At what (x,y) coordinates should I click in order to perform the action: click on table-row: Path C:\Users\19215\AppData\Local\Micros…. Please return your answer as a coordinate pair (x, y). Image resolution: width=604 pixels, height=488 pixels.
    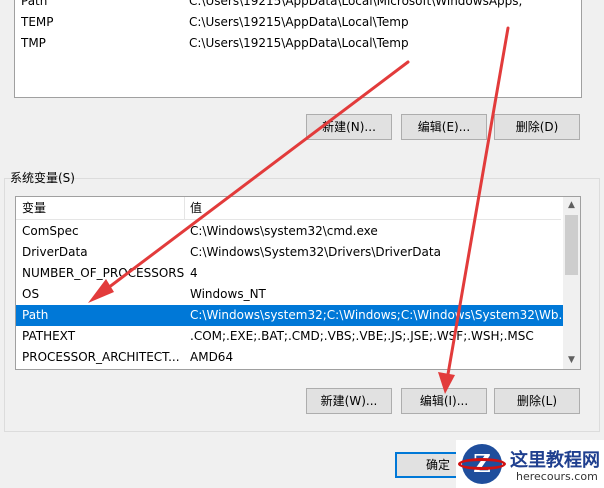
    Looking at the image, I should click on (298, 6).